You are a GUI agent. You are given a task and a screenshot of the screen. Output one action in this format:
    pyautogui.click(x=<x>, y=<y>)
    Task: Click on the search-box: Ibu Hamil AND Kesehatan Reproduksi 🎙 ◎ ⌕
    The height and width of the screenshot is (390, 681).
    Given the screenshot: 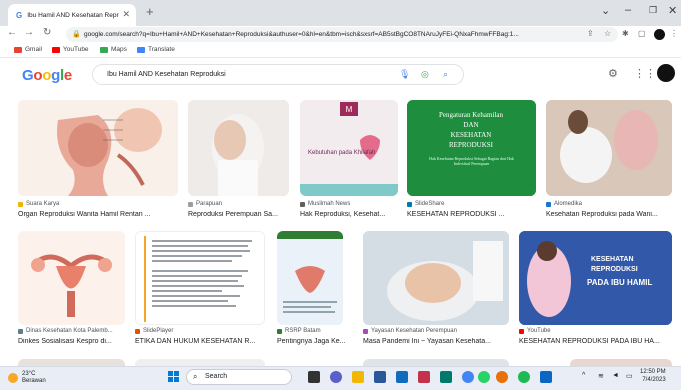 What is the action you would take?
    pyautogui.click(x=278, y=74)
    